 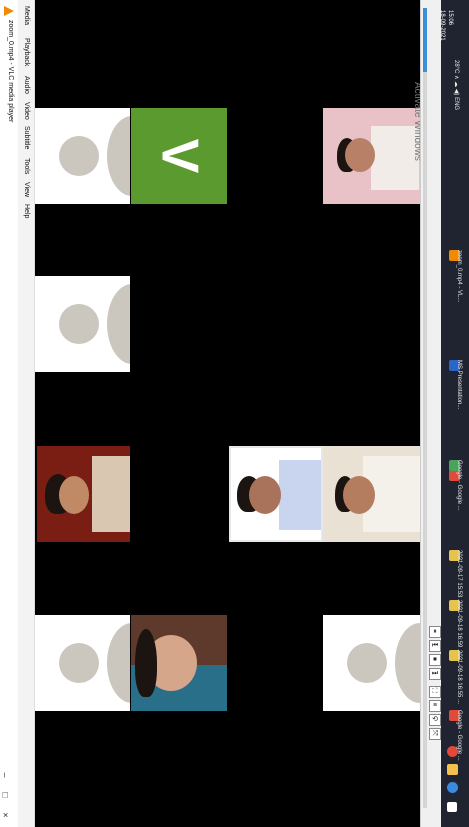 I want to click on pause-button: ⏸, so click(x=435, y=632).